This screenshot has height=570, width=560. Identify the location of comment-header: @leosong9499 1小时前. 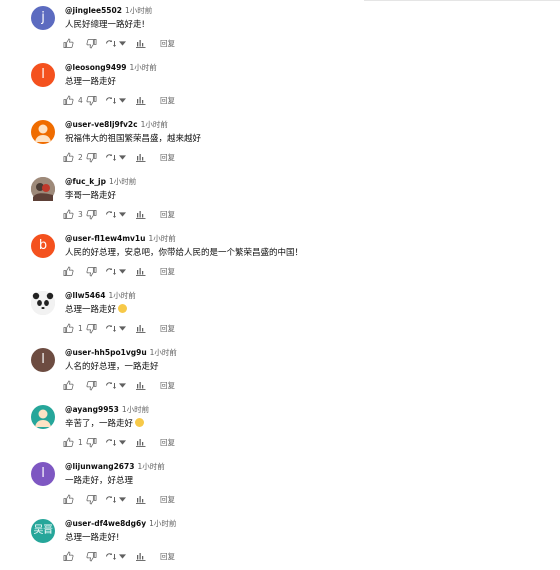
(111, 67).